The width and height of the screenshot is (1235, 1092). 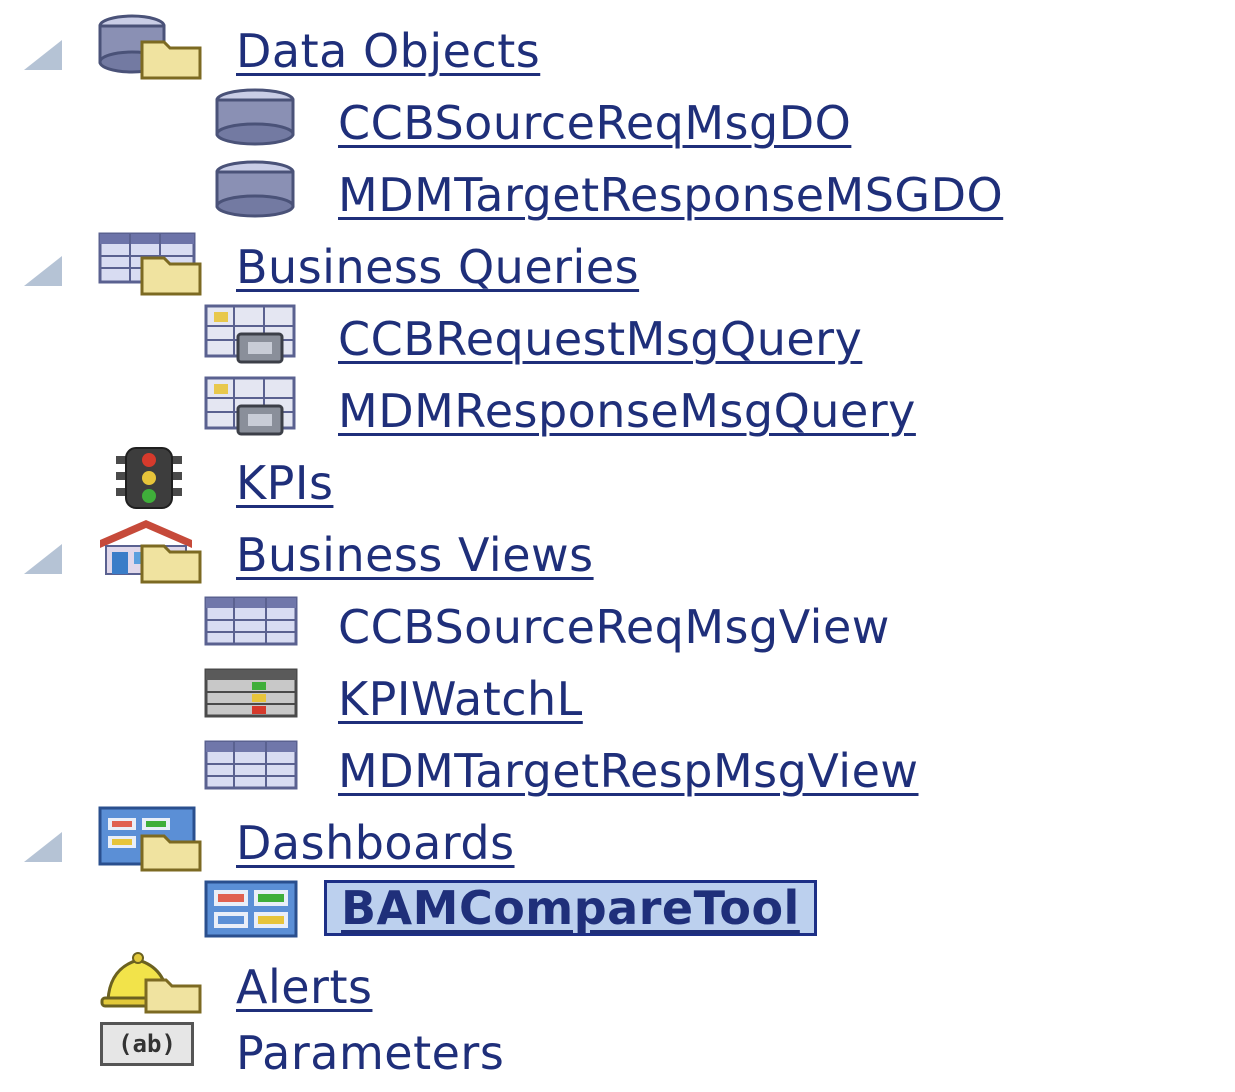 I want to click on tree-label-data-objects: Data Objects, so click(x=388, y=51).